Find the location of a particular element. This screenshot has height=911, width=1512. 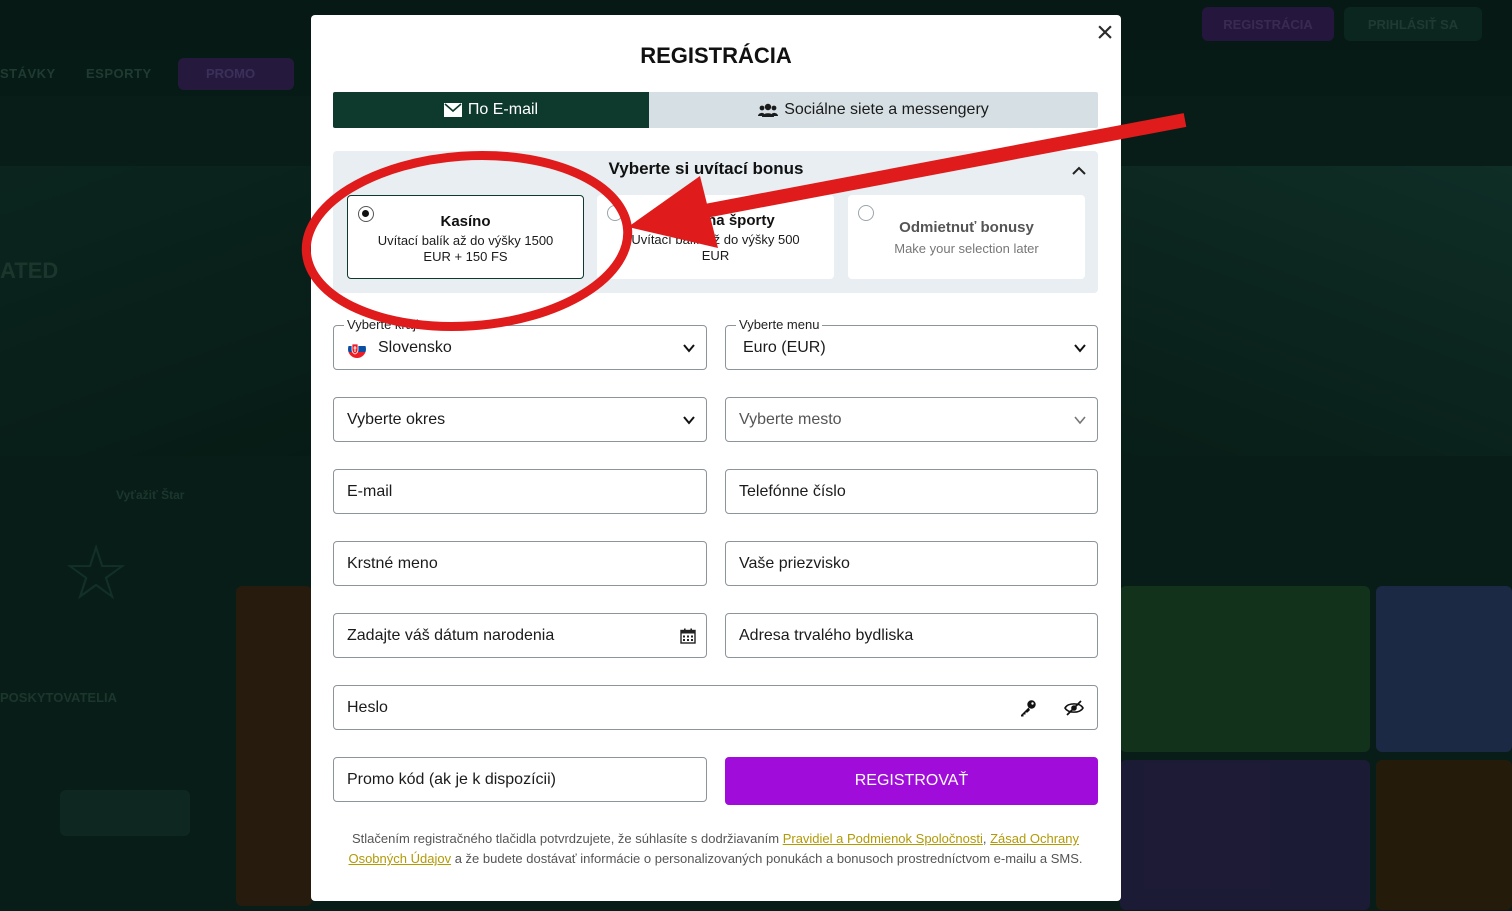

password-placeholder: Heslo is located at coordinates (367, 707).